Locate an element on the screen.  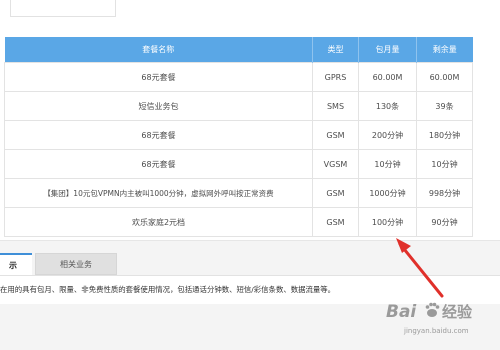
cell-monthly-quota: 10分钟 is located at coordinates (387, 164).